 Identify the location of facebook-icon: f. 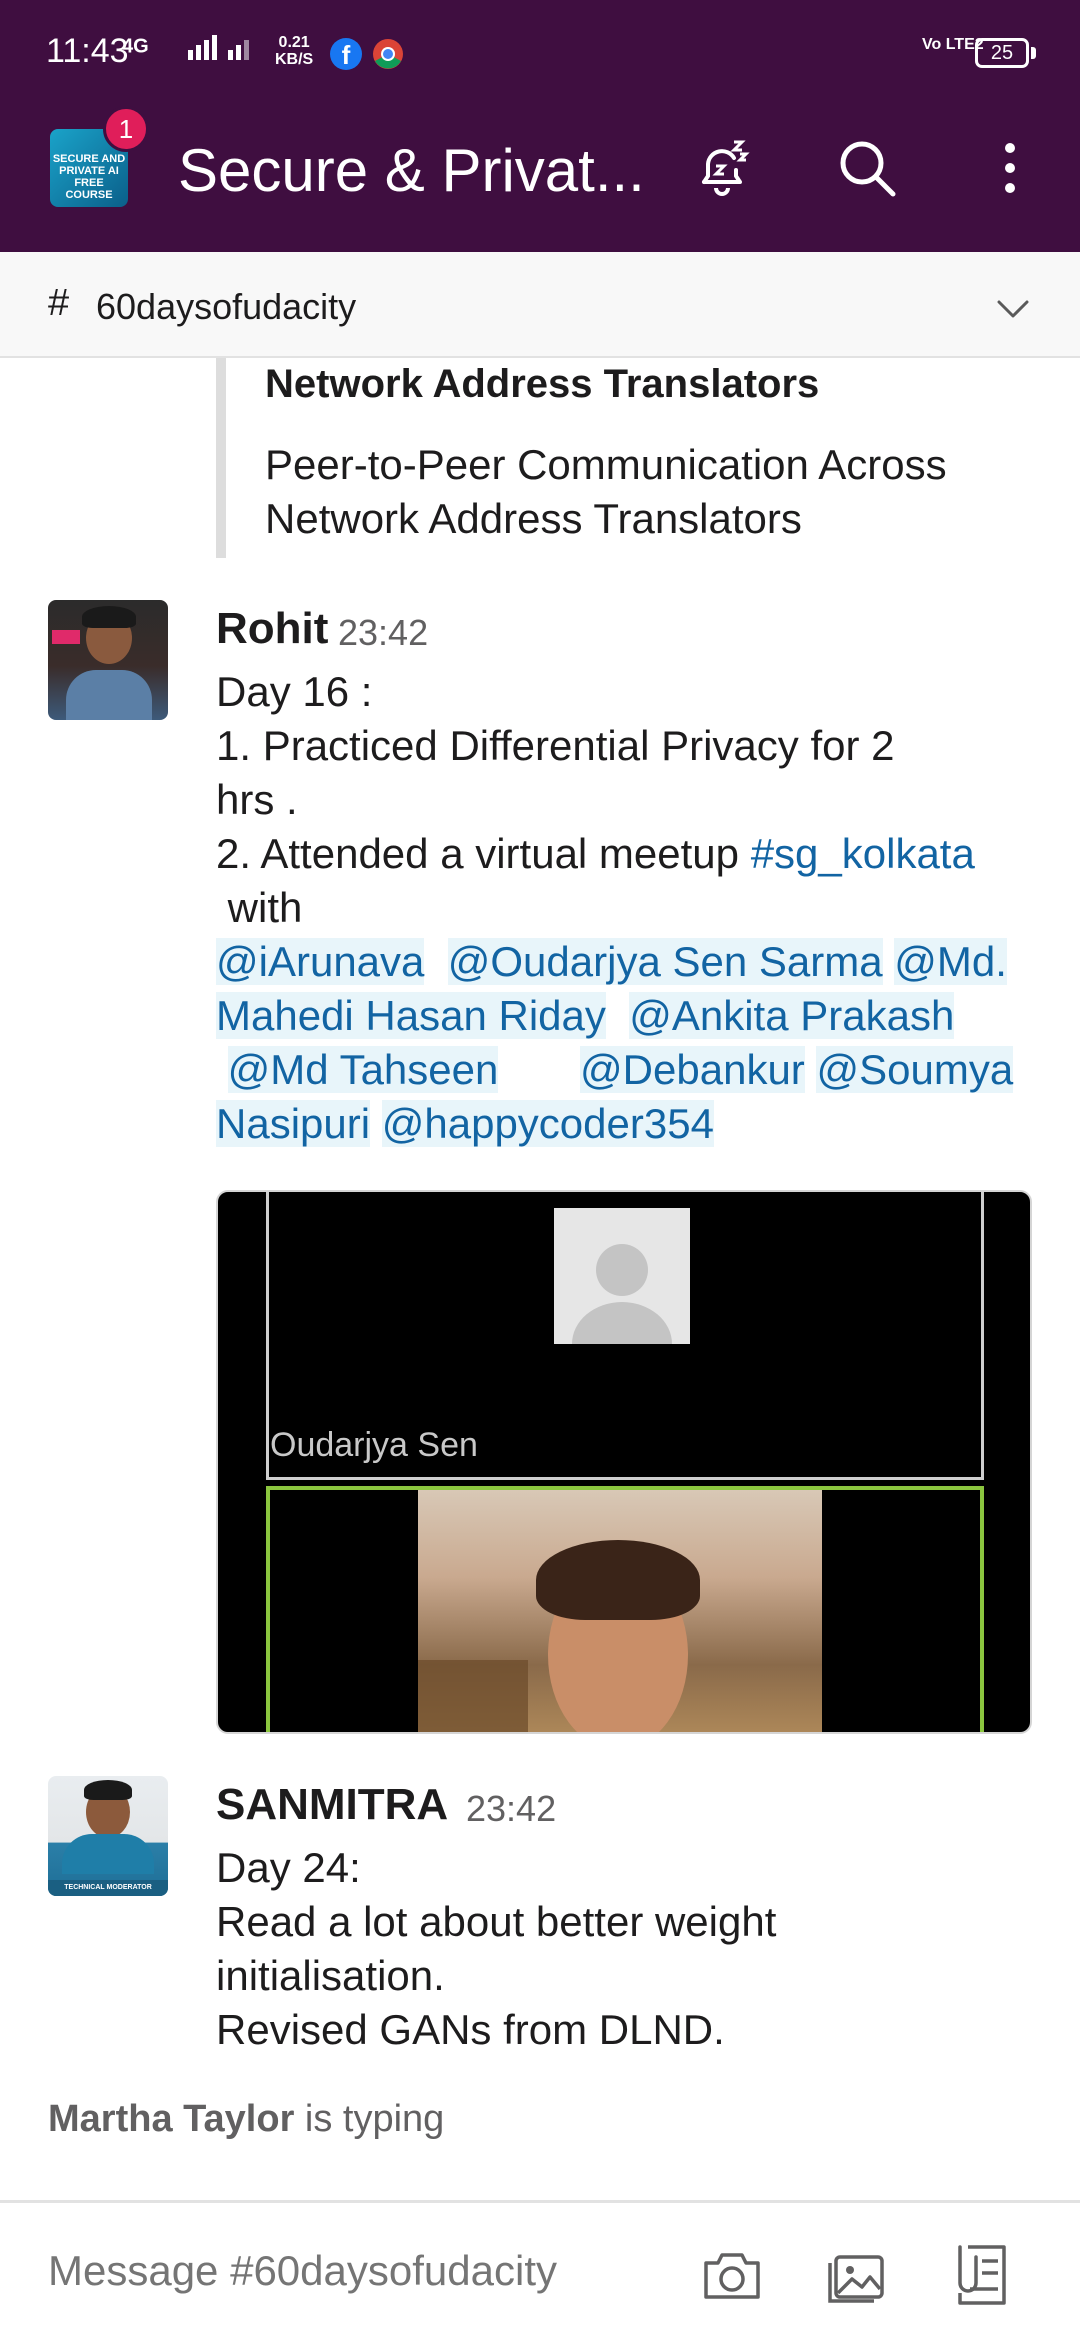
(346, 54).